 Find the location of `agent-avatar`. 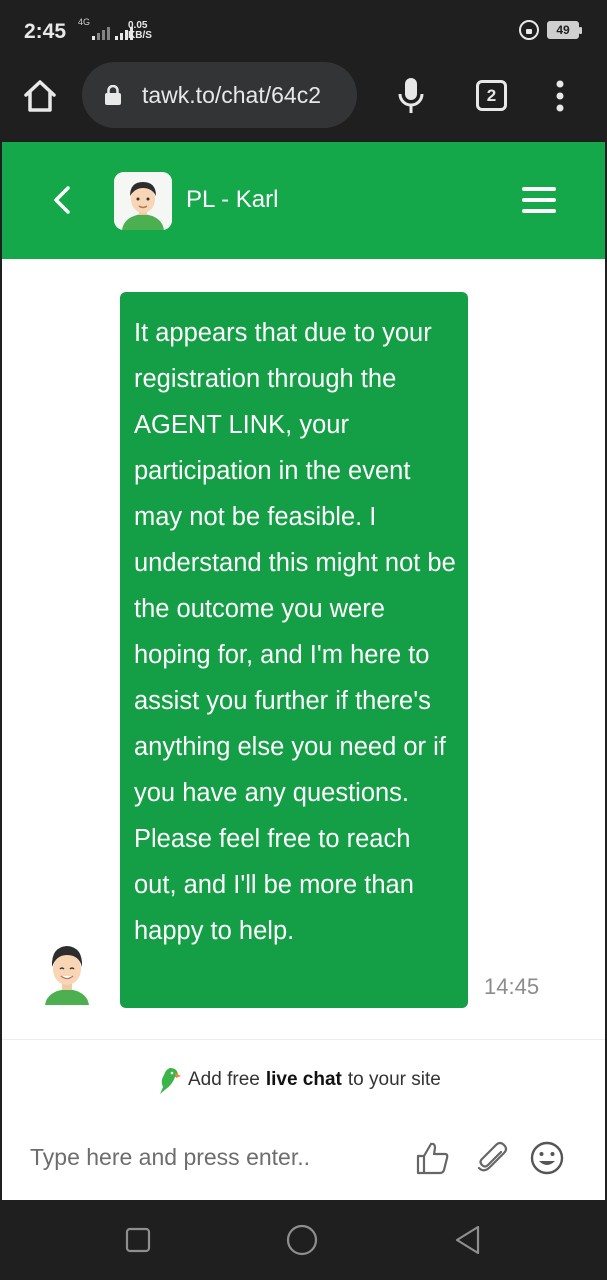

agent-avatar is located at coordinates (143, 201).